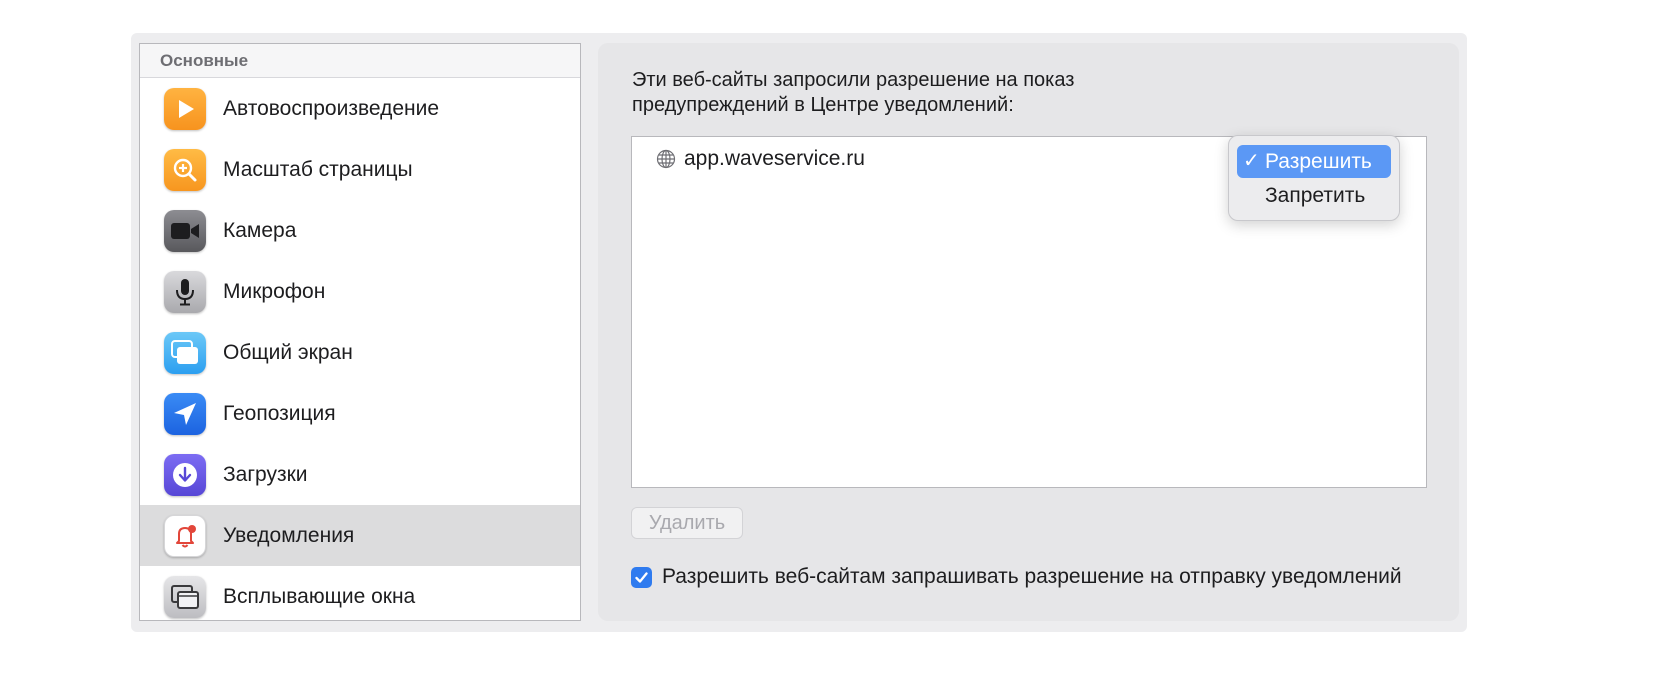 The image size is (1680, 692). What do you see at coordinates (265, 474) in the screenshot?
I see `sidebar-item-label: Загрузки` at bounding box center [265, 474].